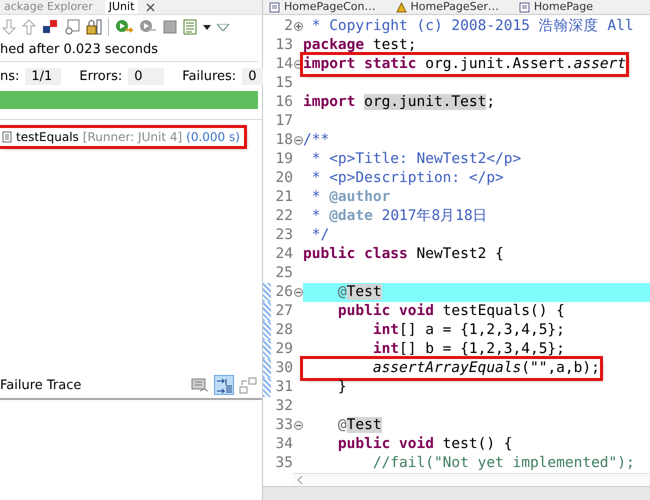 This screenshot has width=650, height=500. Describe the element at coordinates (124, 27) in the screenshot. I see `rerun-icon` at that location.